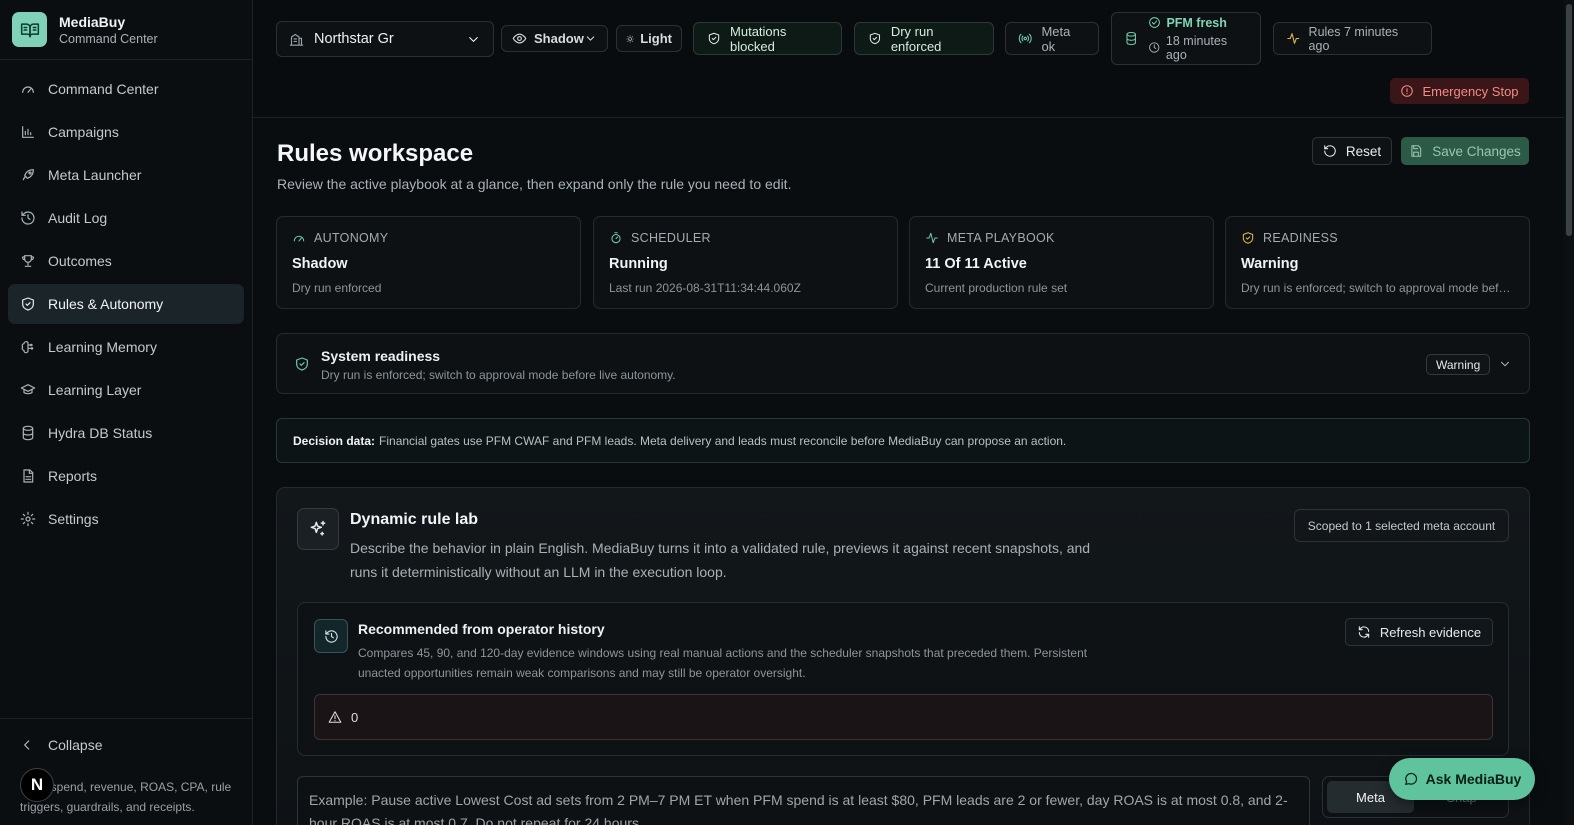 This screenshot has height=825, width=1574. I want to click on scrollbar, so click(1569, 412).